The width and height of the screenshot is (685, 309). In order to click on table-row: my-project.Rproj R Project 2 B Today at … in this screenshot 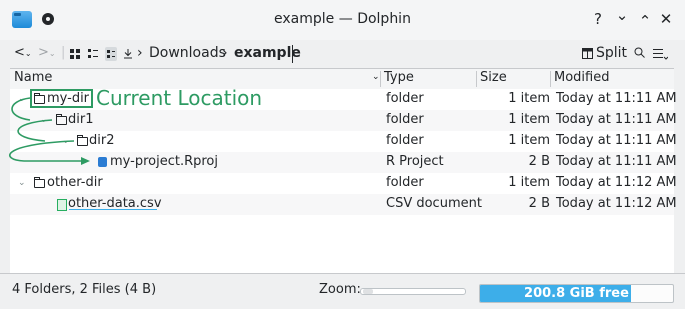, I will do `click(343, 162)`.